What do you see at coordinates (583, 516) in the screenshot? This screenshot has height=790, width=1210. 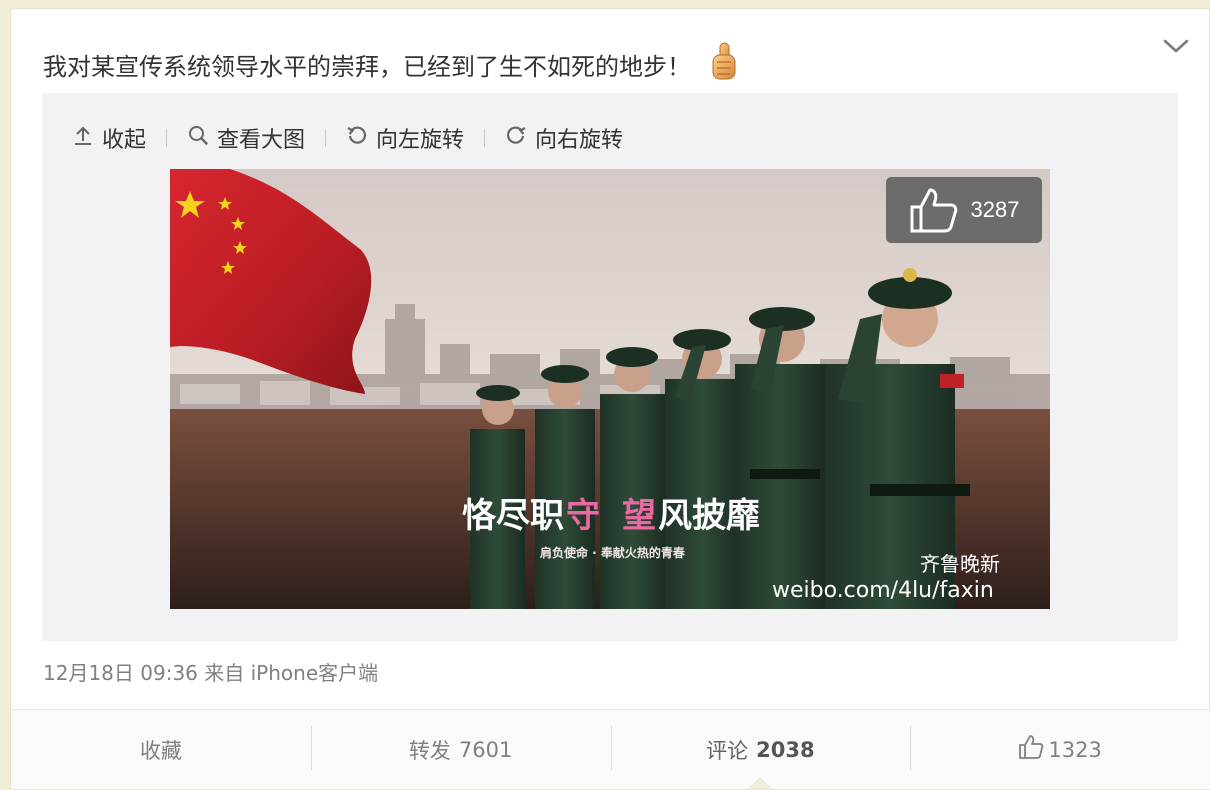 I see `slogan-mid: 守` at bounding box center [583, 516].